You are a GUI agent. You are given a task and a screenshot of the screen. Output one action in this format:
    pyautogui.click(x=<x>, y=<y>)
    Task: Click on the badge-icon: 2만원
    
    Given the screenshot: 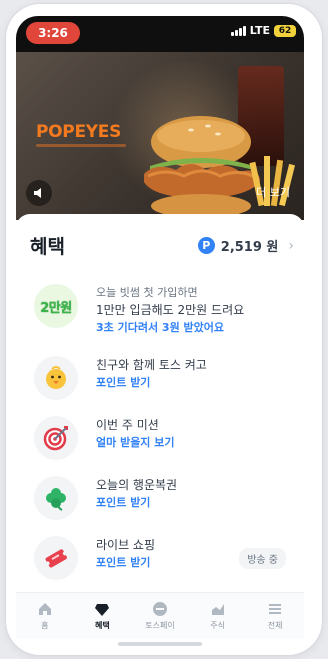 What is the action you would take?
    pyautogui.click(x=56, y=306)
    